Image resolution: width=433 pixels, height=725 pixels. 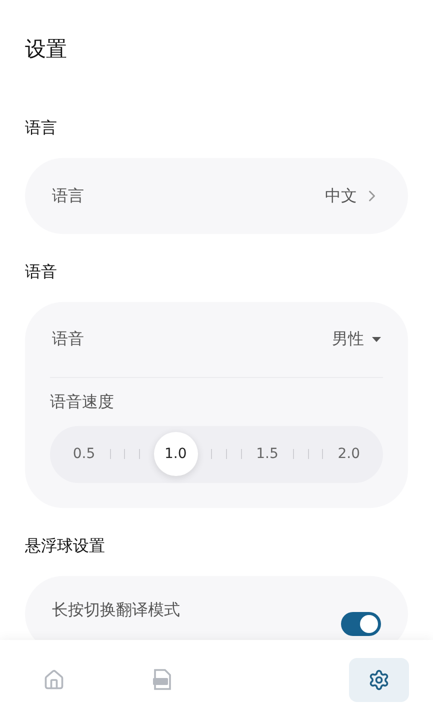 I want to click on pdf-file-icon, so click(x=162, y=679).